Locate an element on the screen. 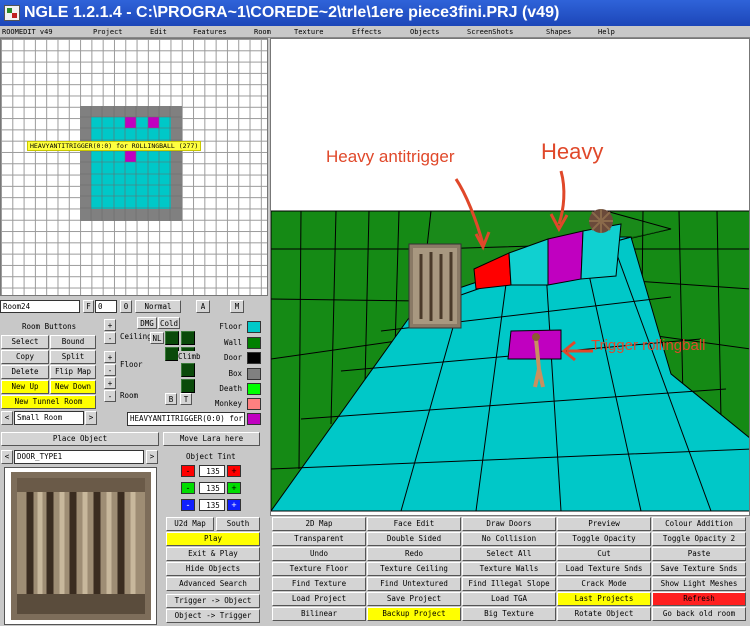  redo-button: Redo is located at coordinates (414, 554).